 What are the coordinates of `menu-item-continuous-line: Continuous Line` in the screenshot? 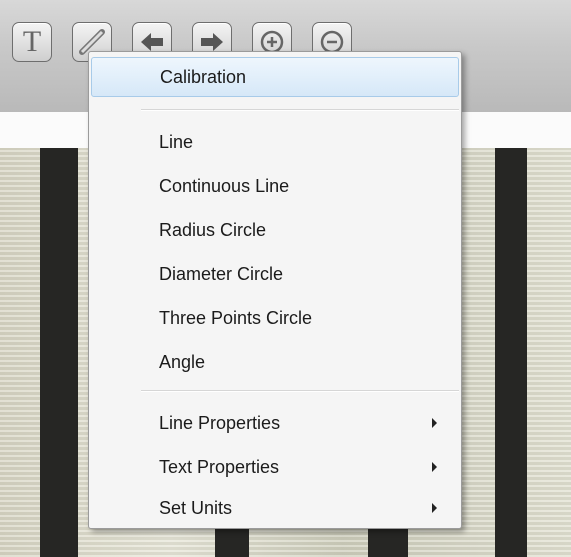 It's located at (275, 186).